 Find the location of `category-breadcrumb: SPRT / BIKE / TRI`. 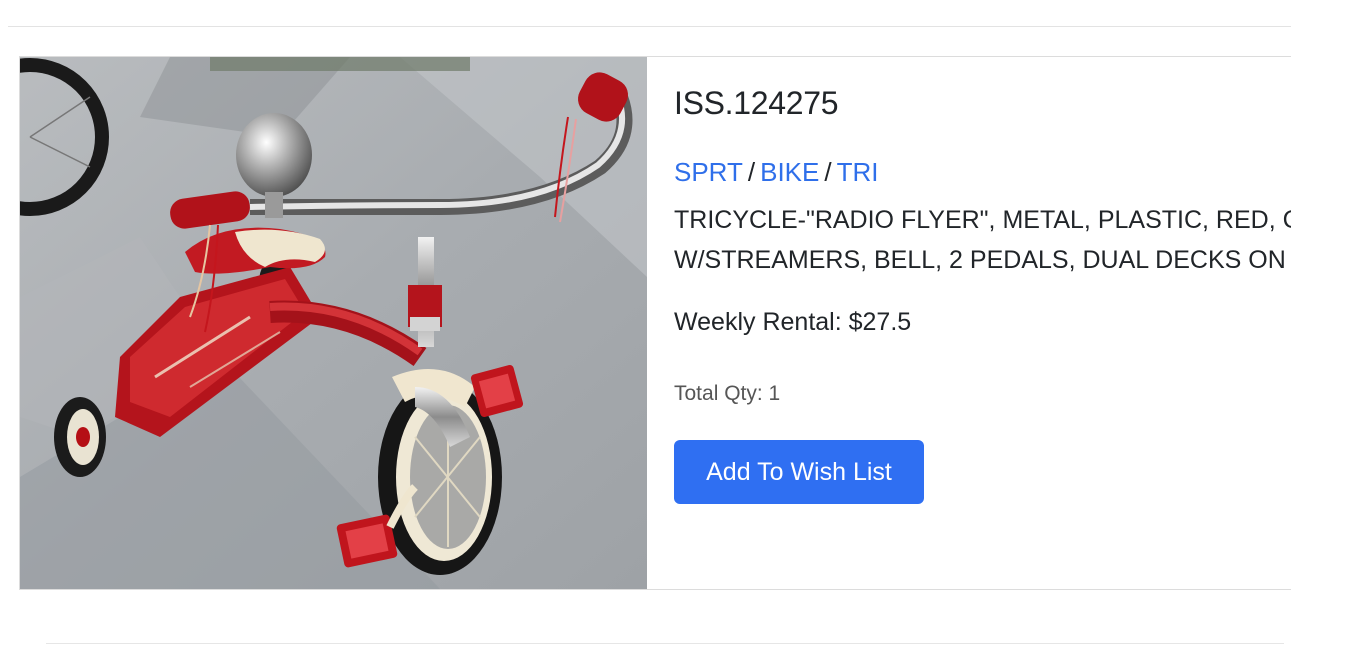

category-breadcrumb: SPRT / BIKE / TRI is located at coordinates (776, 172).